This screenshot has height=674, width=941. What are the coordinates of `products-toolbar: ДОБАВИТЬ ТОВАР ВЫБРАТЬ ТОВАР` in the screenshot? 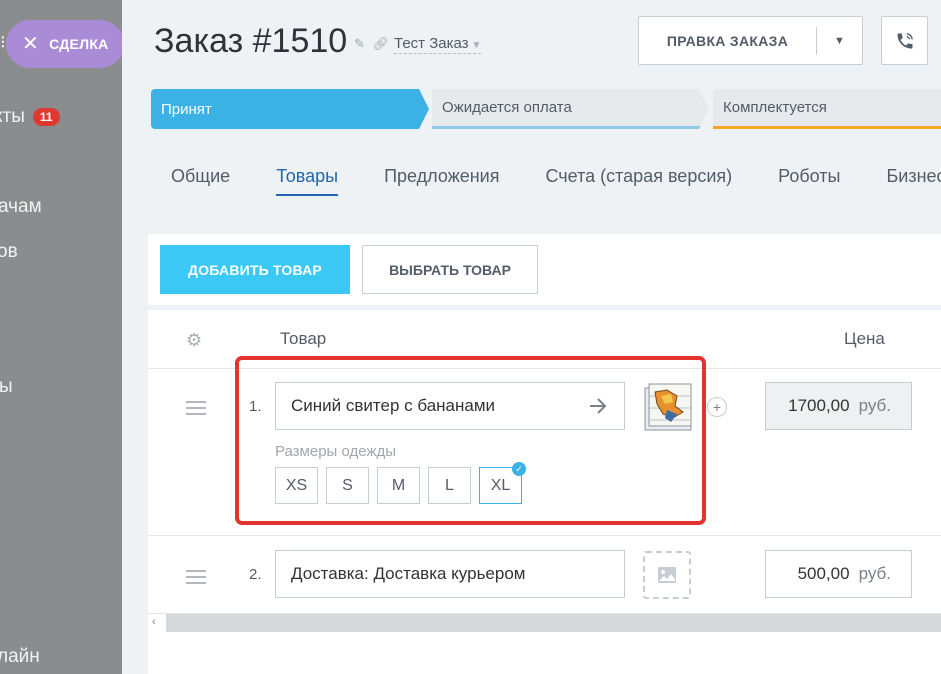 It's located at (544, 270).